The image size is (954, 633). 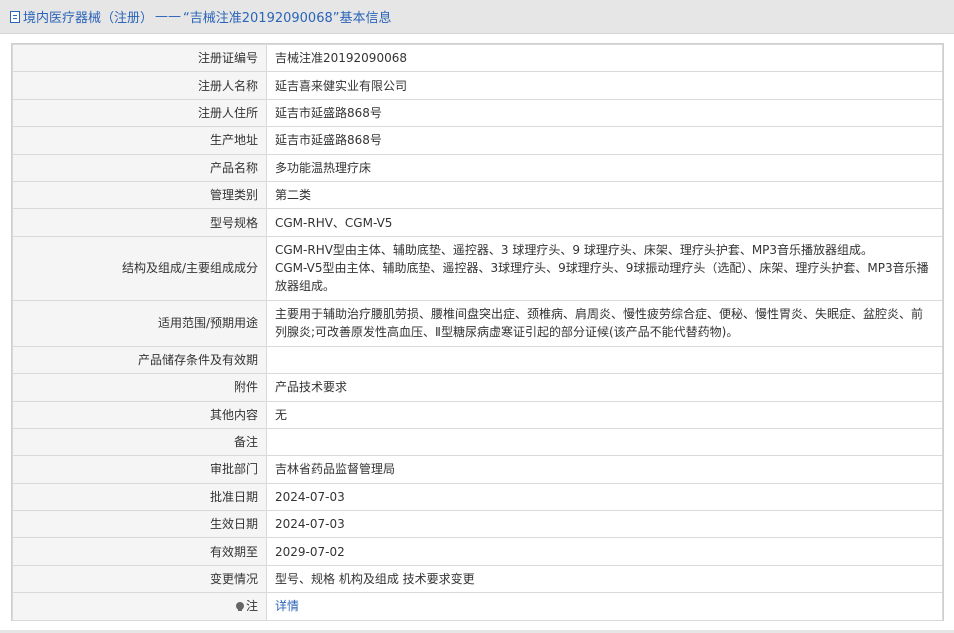 I want to click on note-label-cell: 注, so click(x=139, y=606).